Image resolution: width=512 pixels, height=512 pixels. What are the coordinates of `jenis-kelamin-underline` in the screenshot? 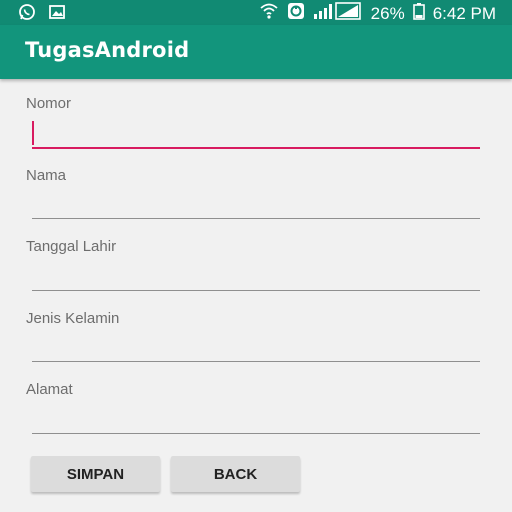 It's located at (256, 361).